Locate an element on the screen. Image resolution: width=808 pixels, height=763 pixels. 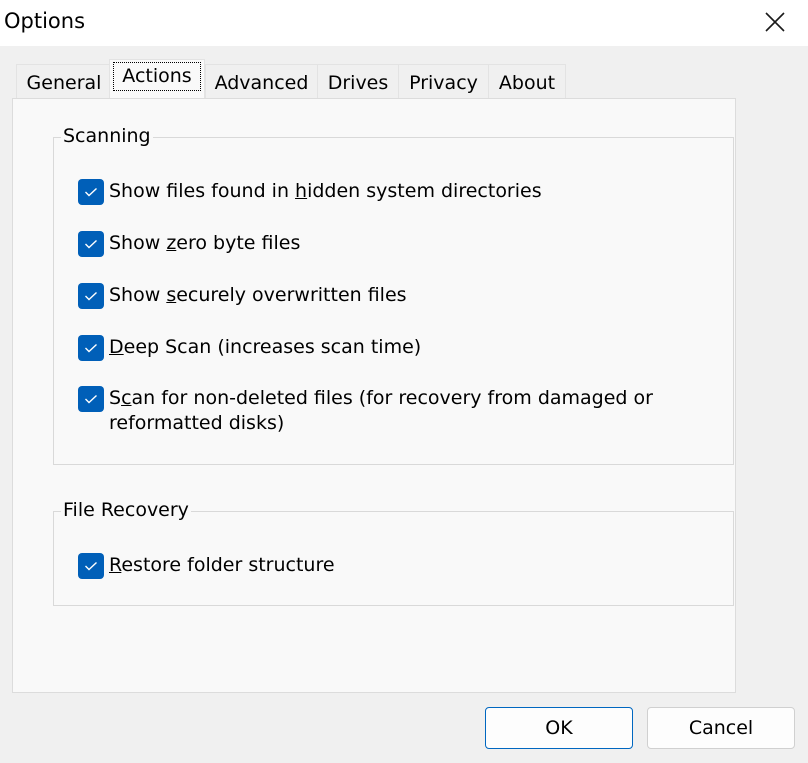
tab-advanced: Advanced is located at coordinates (261, 81).